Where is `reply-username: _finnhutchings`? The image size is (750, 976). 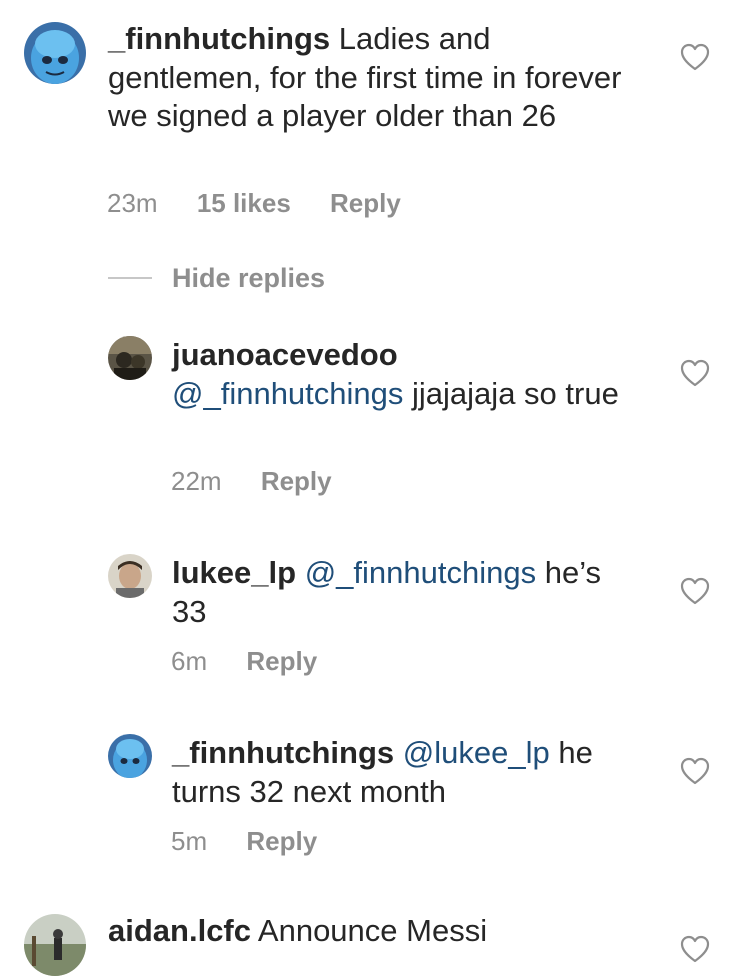
reply-username: _finnhutchings is located at coordinates (283, 752).